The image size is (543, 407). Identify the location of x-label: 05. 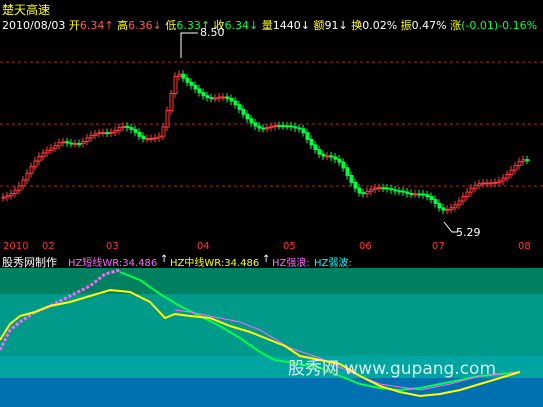
(289, 246).